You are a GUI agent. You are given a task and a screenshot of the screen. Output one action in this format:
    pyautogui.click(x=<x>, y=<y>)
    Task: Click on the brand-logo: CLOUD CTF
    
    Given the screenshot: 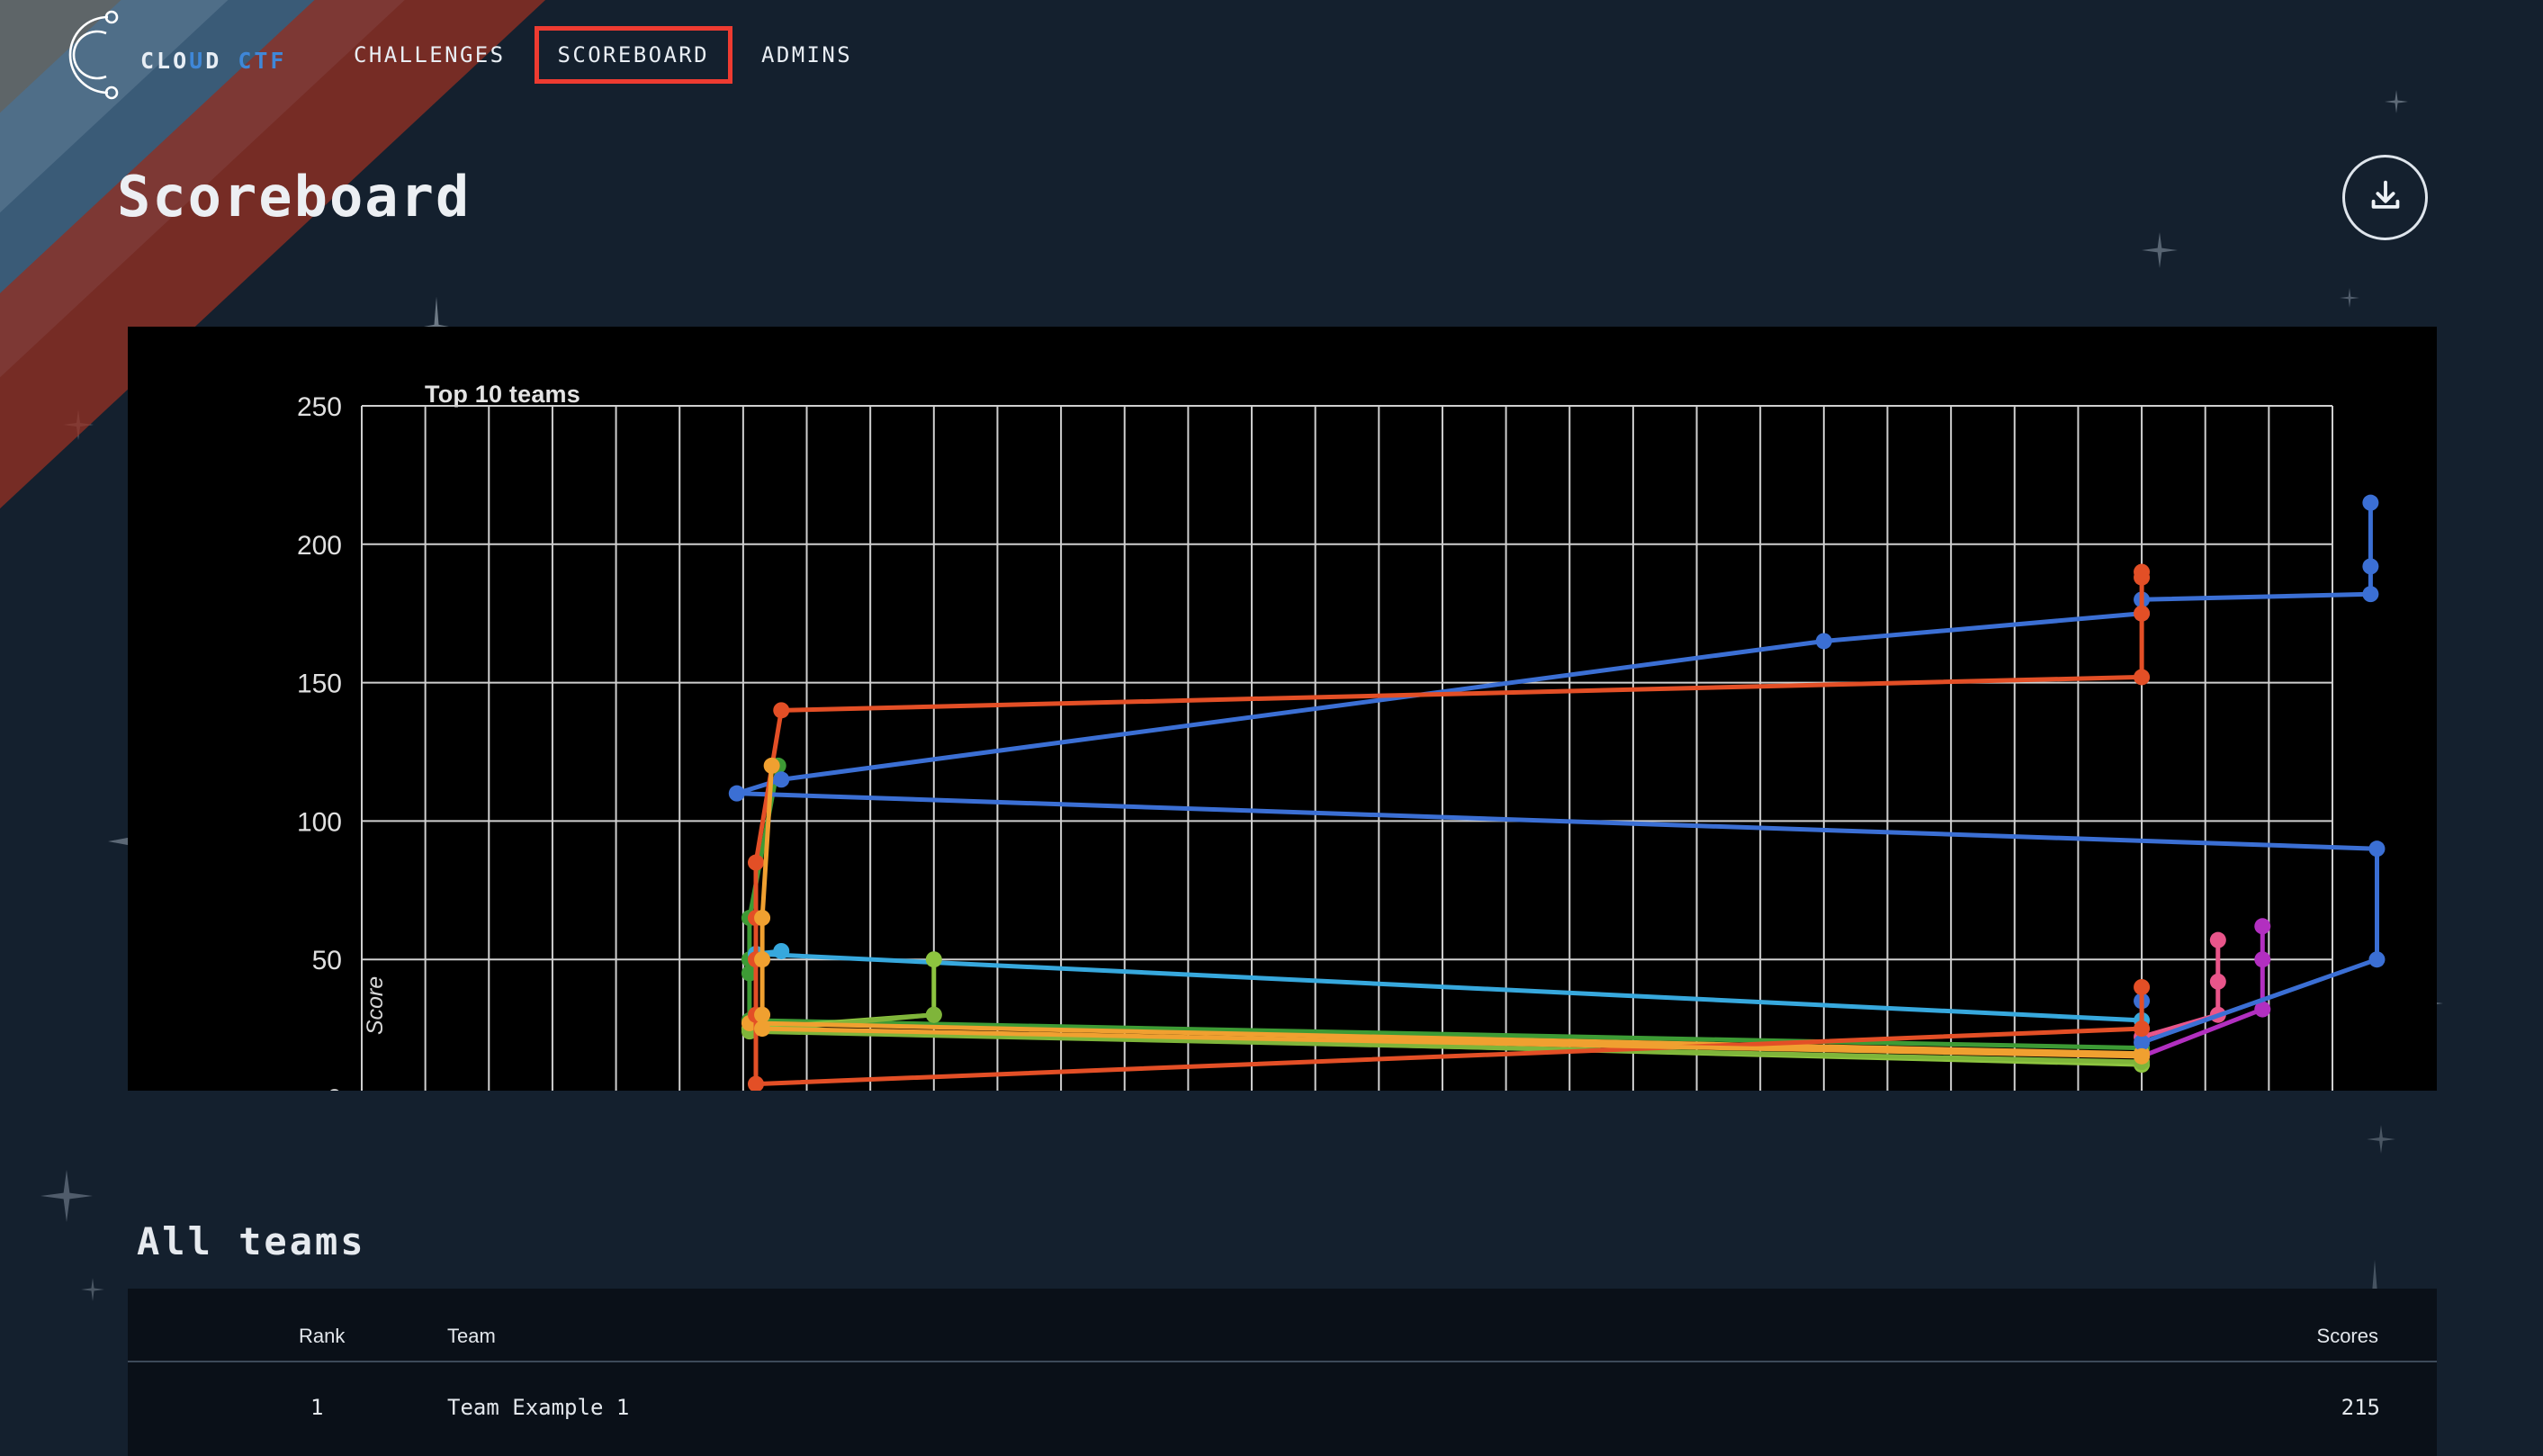 What is the action you would take?
    pyautogui.click(x=169, y=55)
    